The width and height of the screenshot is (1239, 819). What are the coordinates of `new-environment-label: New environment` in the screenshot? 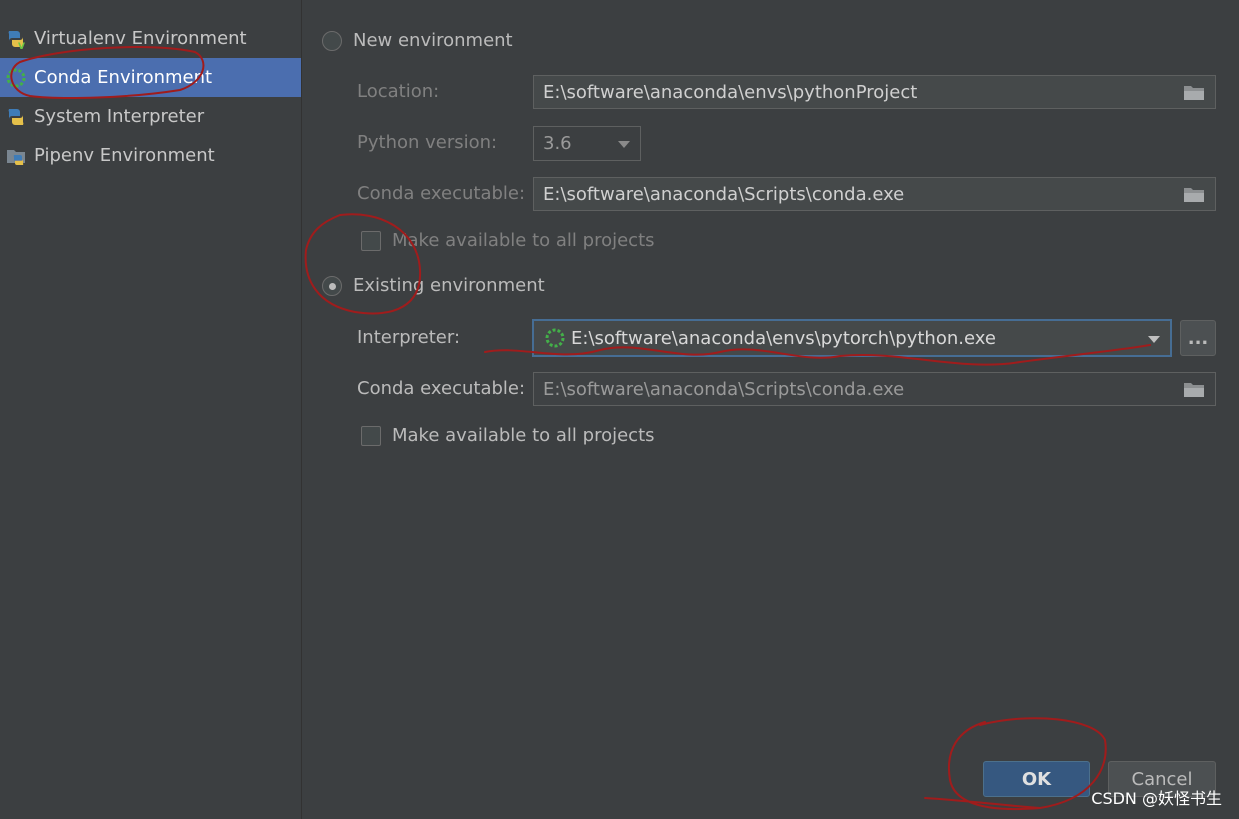 It's located at (433, 40).